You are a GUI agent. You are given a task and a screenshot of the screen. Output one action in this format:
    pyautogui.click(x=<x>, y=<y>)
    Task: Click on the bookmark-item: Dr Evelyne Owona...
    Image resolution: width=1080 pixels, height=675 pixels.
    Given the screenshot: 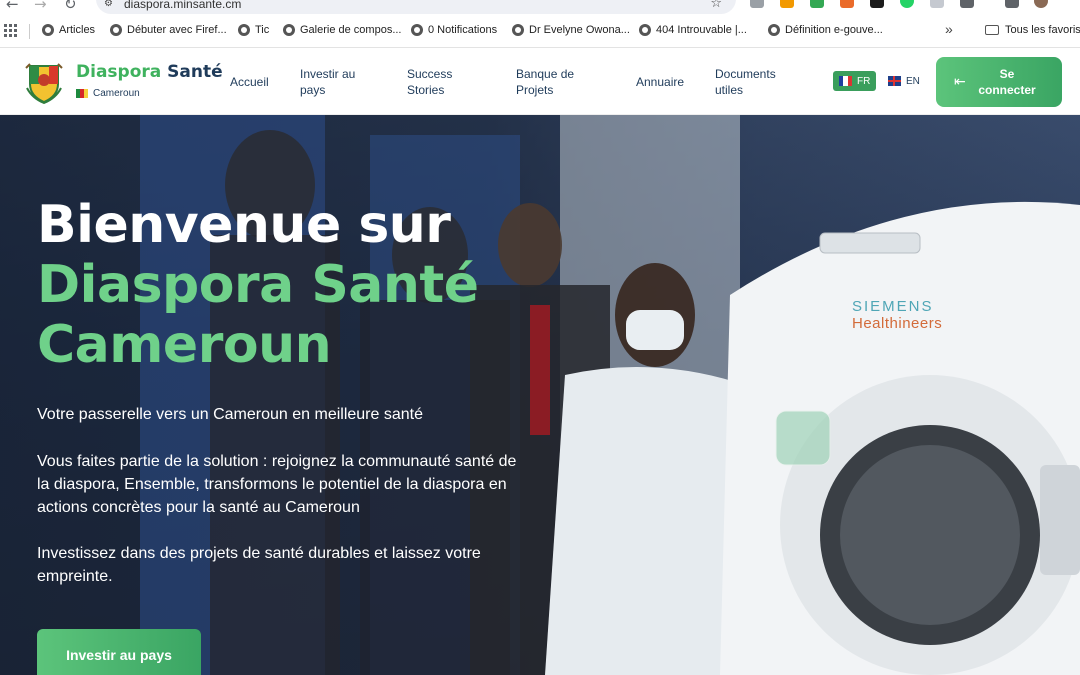 What is the action you would take?
    pyautogui.click(x=571, y=30)
    